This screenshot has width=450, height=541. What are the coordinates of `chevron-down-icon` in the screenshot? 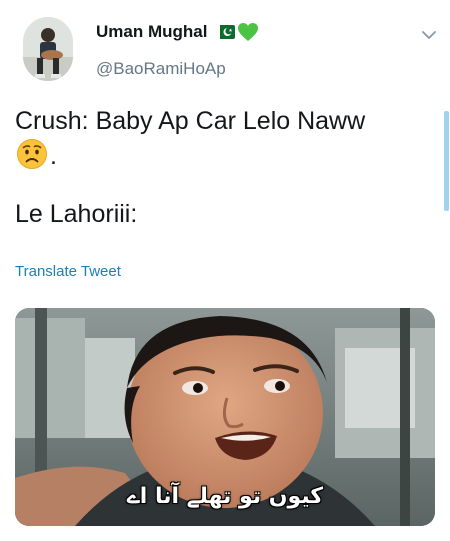 It's located at (429, 35).